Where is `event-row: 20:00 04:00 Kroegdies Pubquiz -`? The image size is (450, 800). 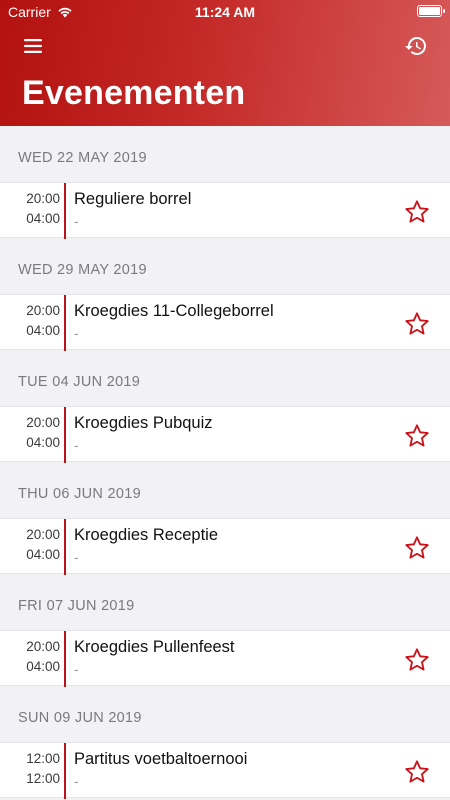 event-row: 20:00 04:00 Kroegdies Pubquiz - is located at coordinates (225, 434).